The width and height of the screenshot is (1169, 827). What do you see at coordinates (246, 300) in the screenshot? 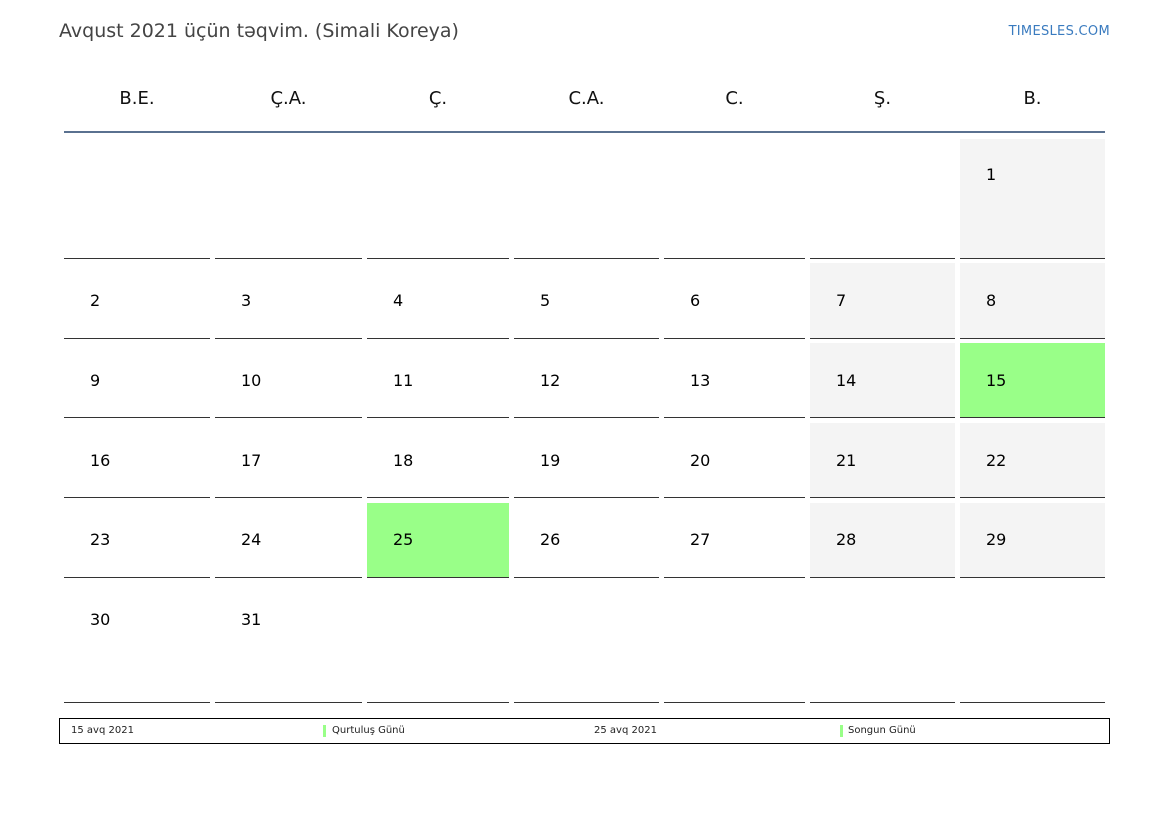
I see `day-number: 3` at bounding box center [246, 300].